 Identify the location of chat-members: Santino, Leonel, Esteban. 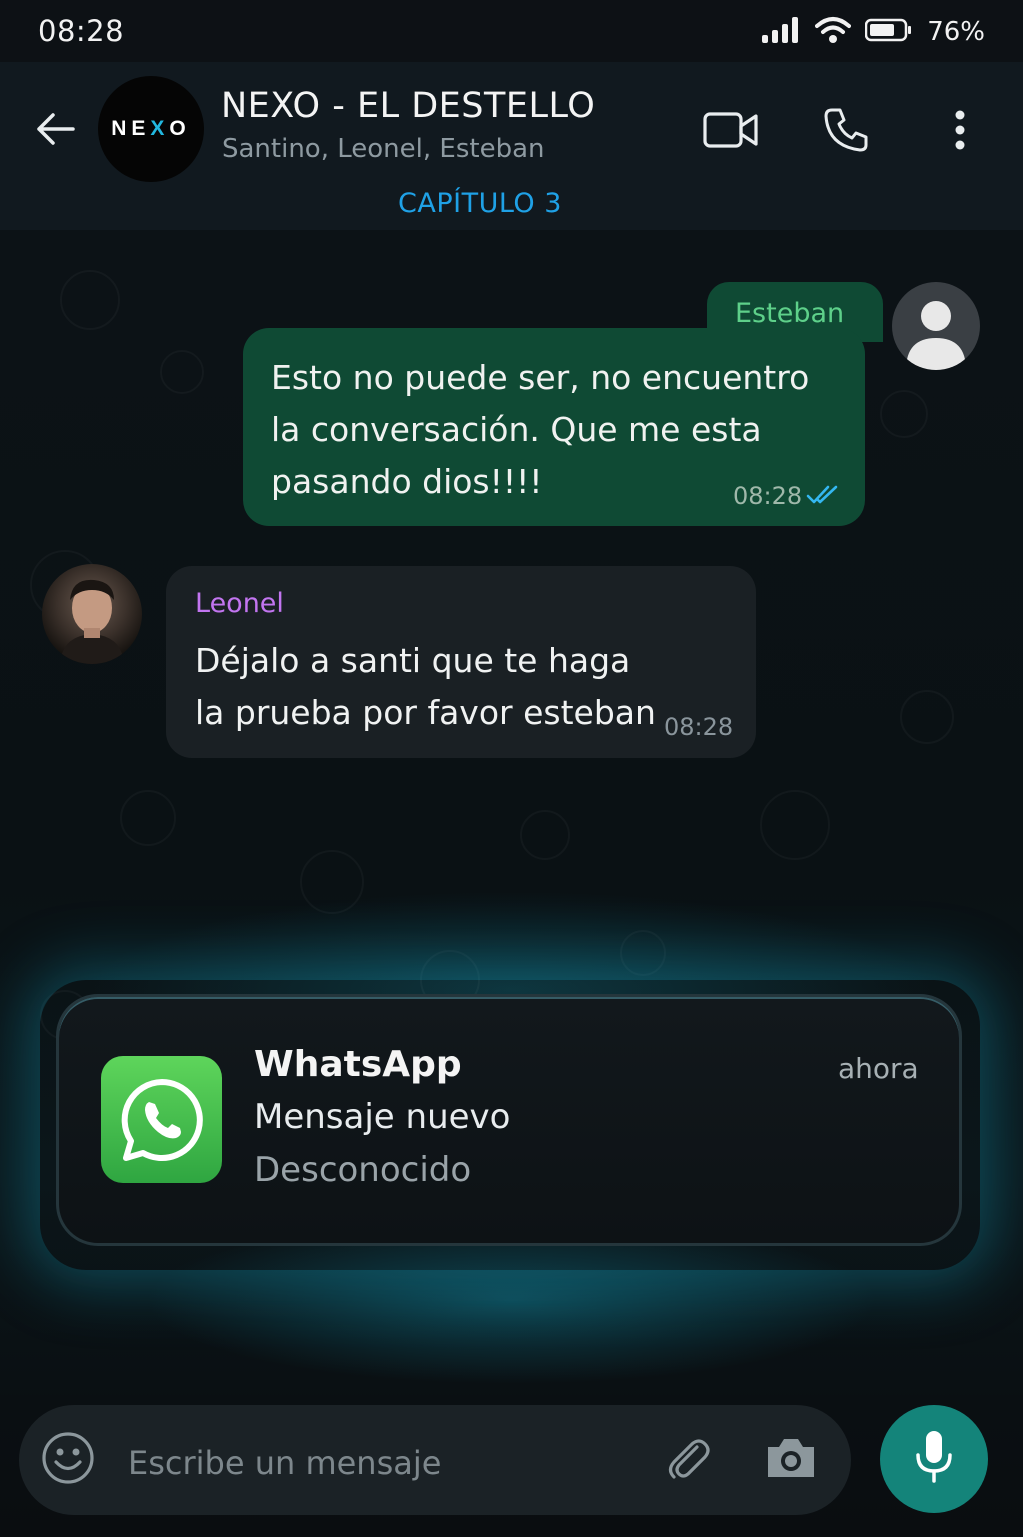
(383, 149).